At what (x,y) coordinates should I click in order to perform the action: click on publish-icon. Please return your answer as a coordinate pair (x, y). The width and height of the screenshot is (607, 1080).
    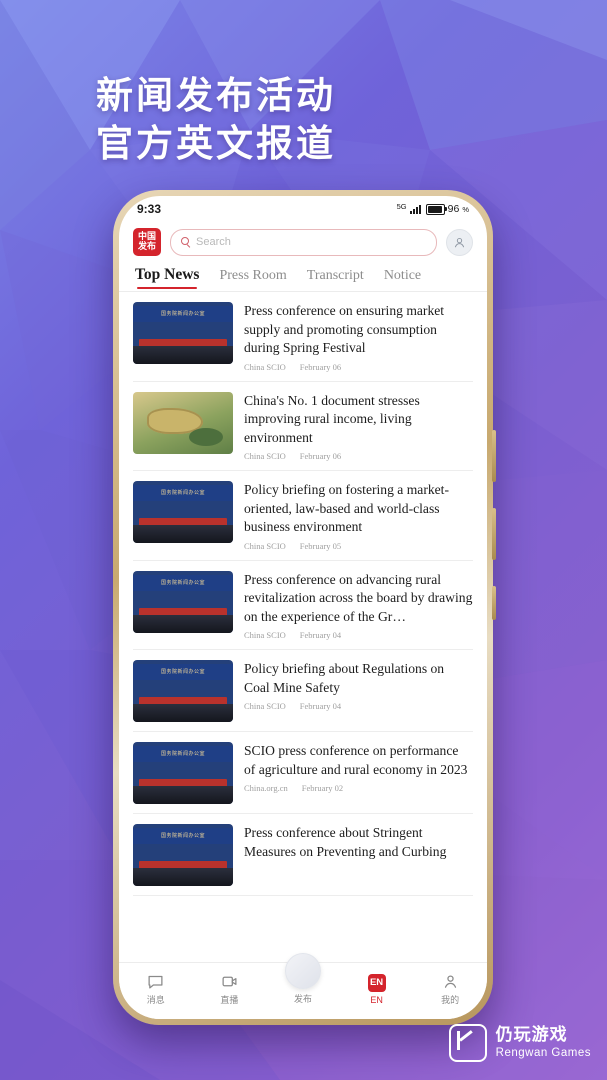
    Looking at the image, I should click on (302, 971).